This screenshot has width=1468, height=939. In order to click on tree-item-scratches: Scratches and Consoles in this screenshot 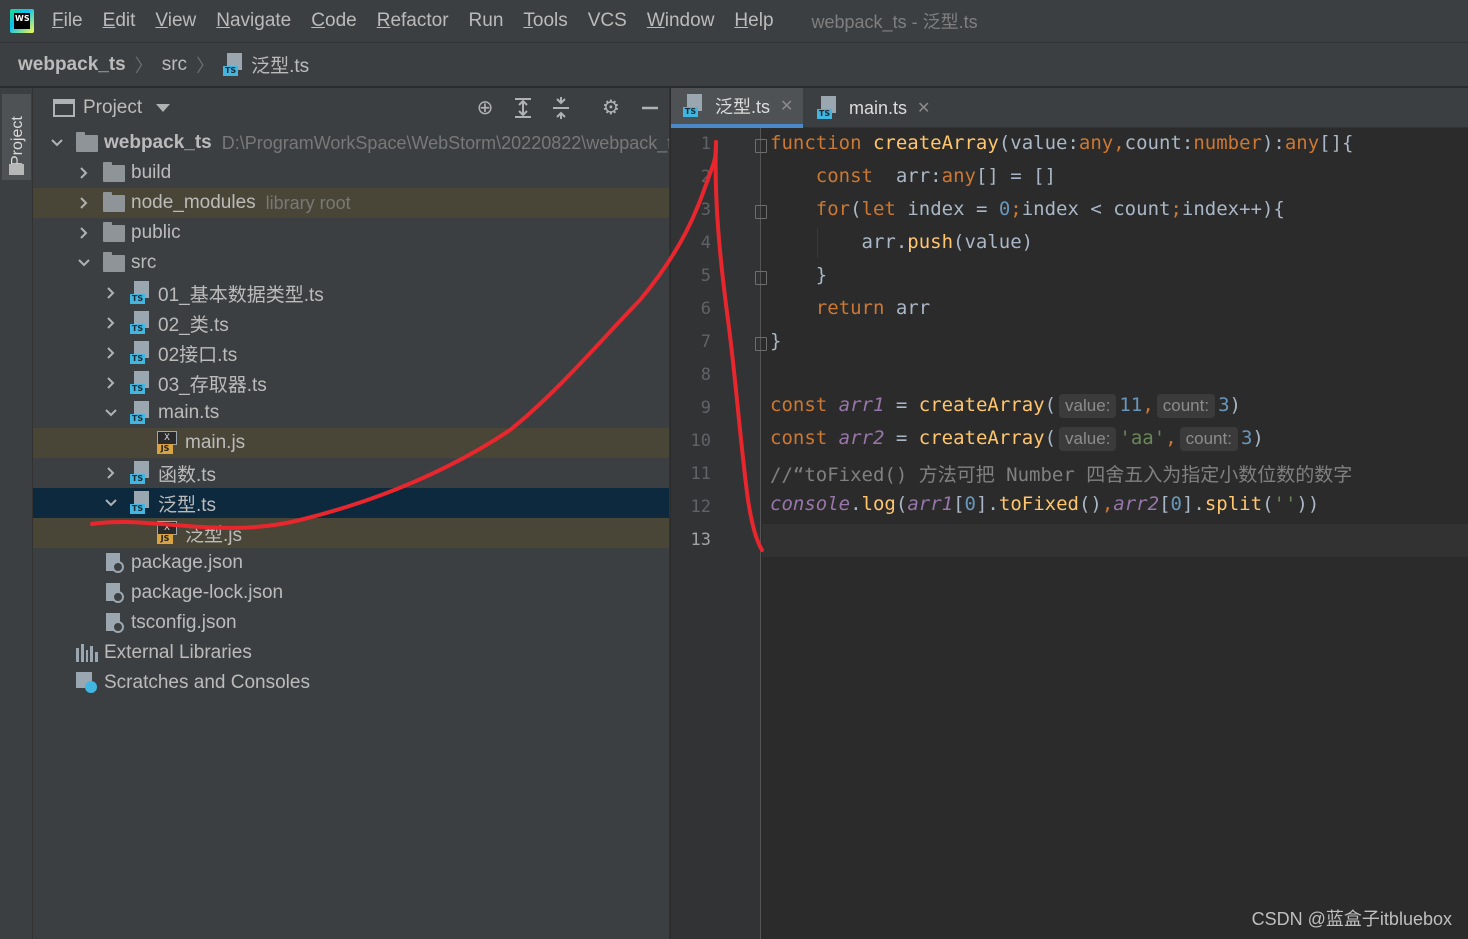, I will do `click(351, 683)`.